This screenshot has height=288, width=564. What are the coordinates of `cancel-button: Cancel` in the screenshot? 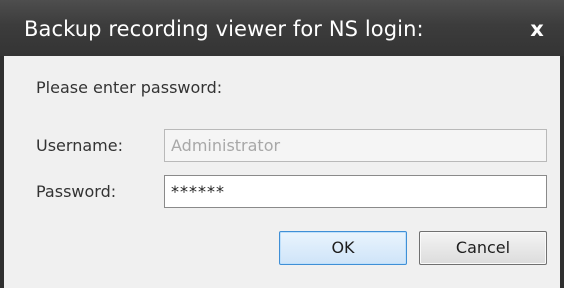 It's located at (483, 248).